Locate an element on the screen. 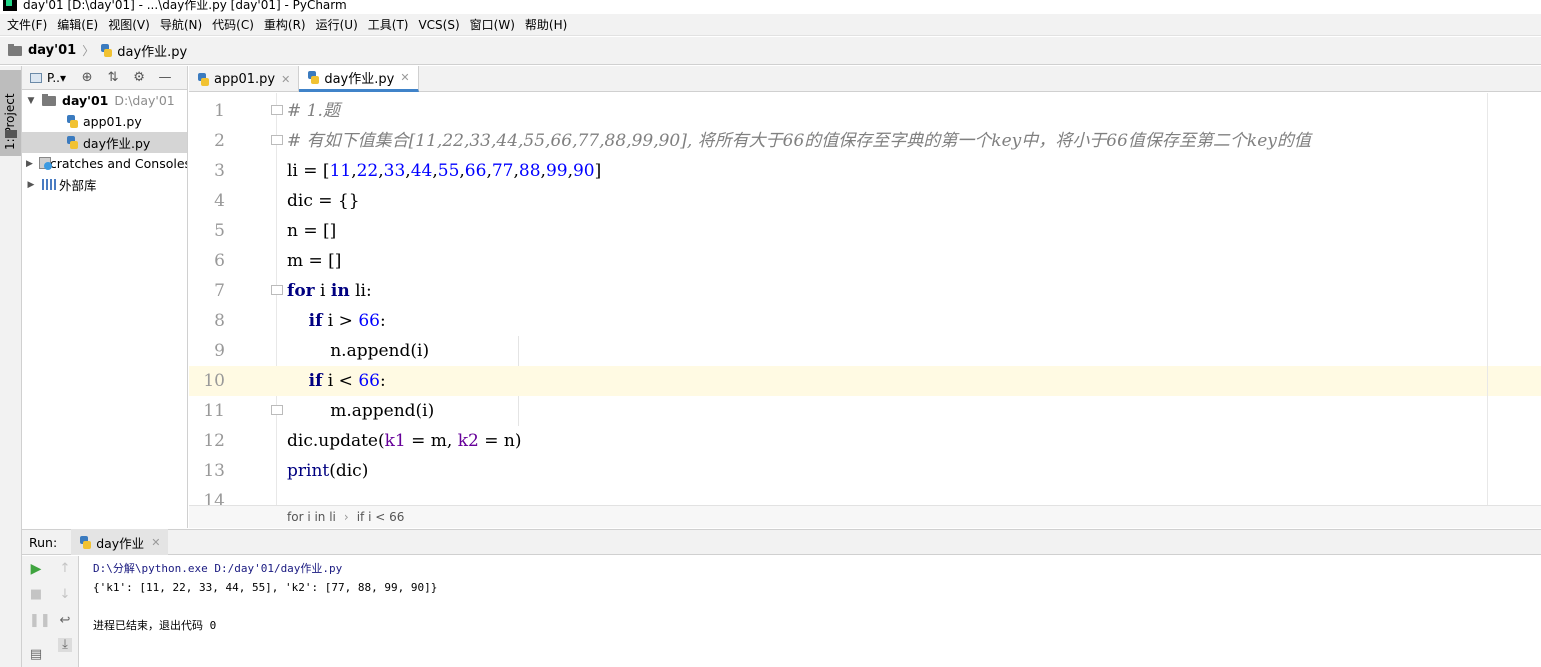 The image size is (1541, 667). tree-item-scratches: ▶ Scratches and Consoles is located at coordinates (104, 163).